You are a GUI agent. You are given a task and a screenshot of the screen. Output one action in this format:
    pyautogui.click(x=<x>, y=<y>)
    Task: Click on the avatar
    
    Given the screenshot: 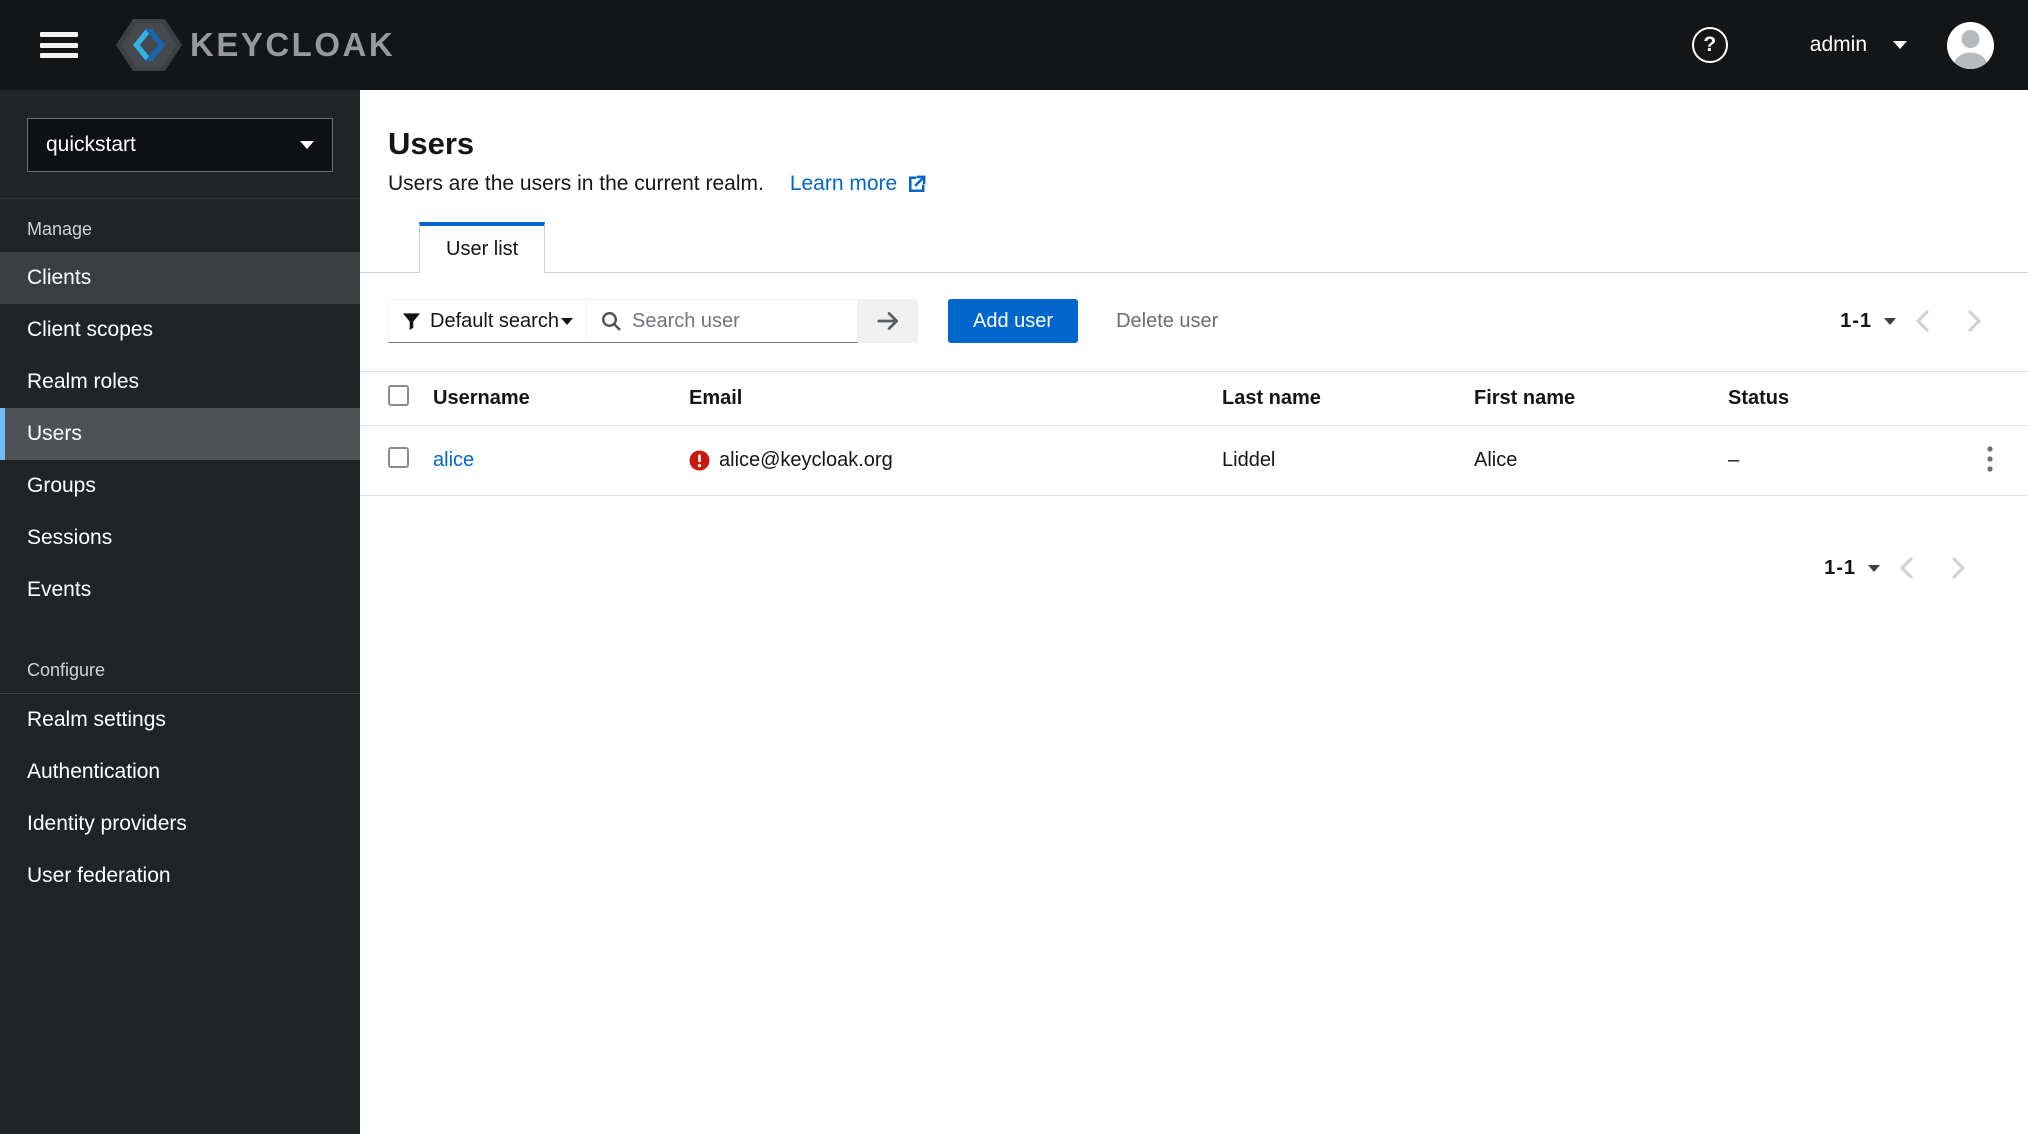 What is the action you would take?
    pyautogui.click(x=1970, y=45)
    